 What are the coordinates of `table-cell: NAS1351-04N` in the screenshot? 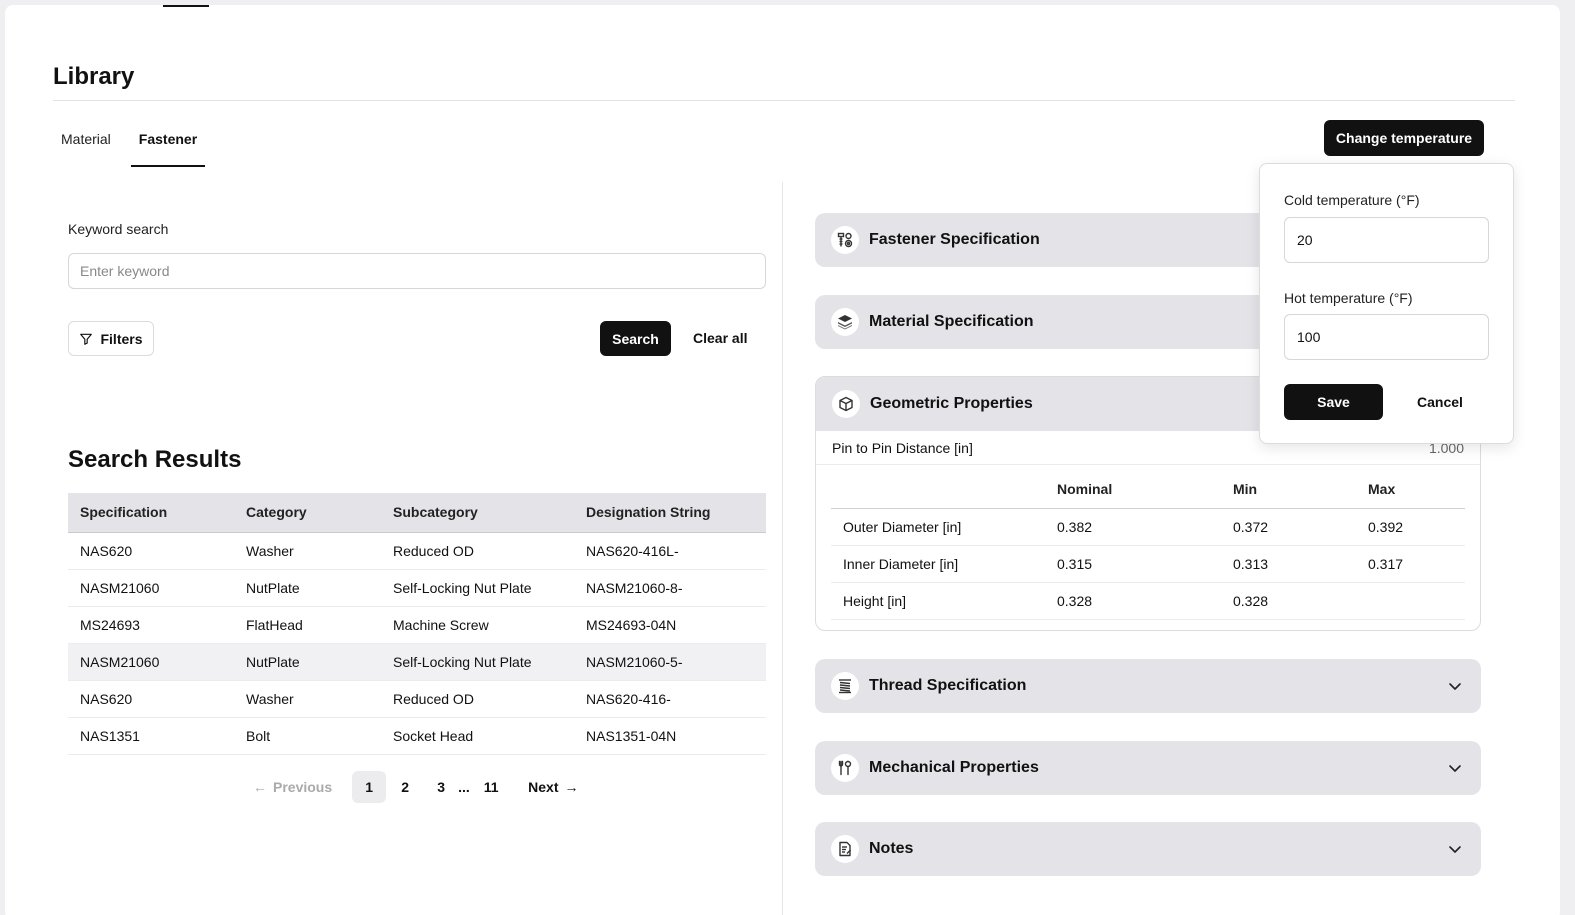 It's located at (670, 736).